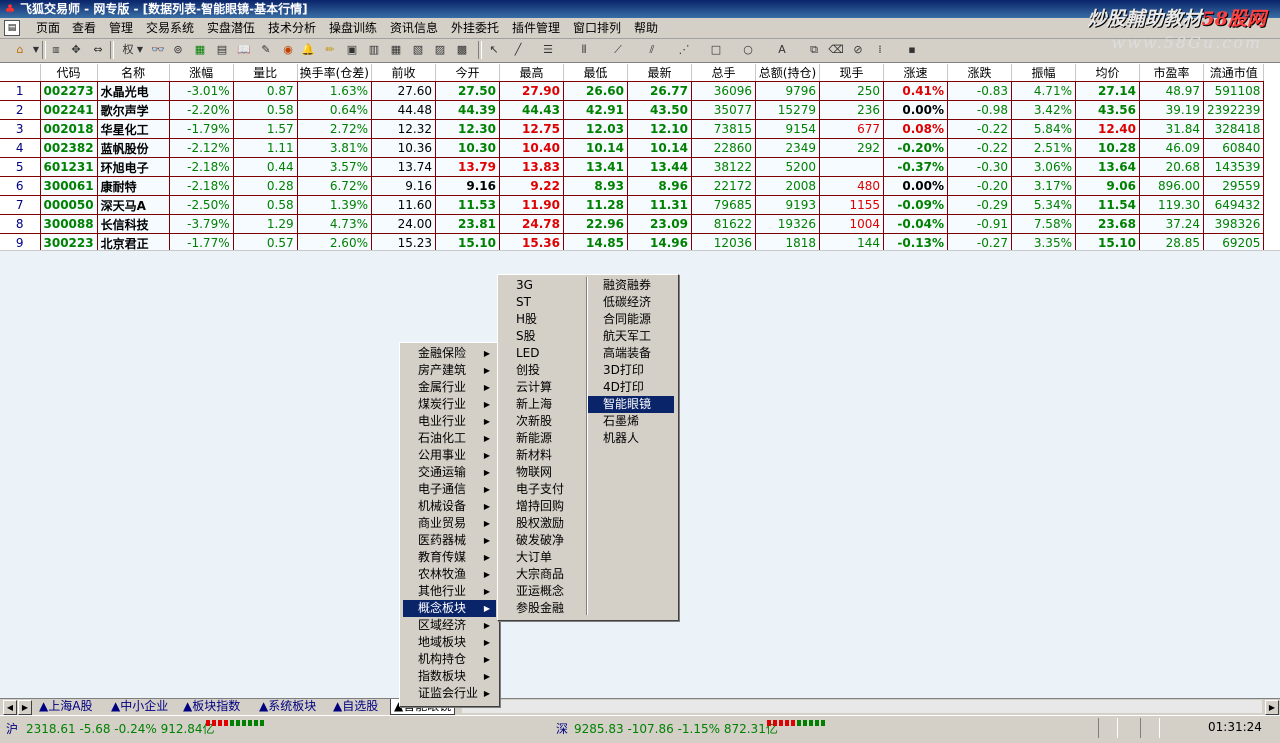 The width and height of the screenshot is (1280, 743). Describe the element at coordinates (170, 28) in the screenshot. I see `menu-trade-system: 交易系统` at that location.